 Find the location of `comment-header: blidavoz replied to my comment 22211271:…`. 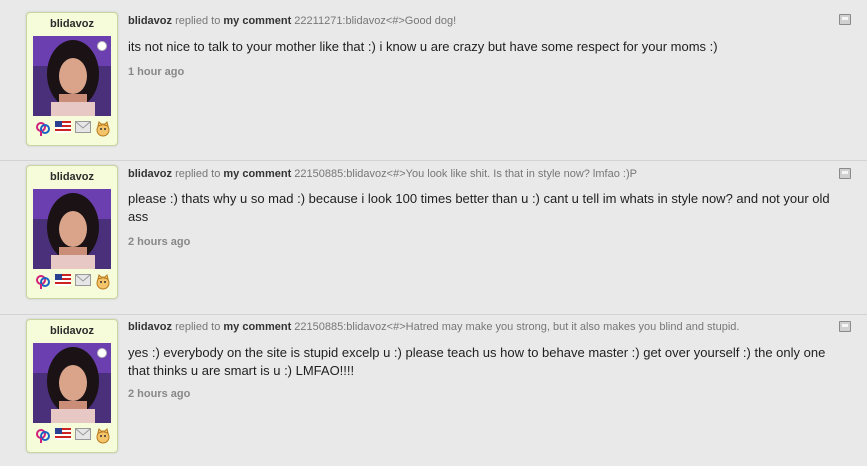

comment-header: blidavoz replied to my comment 22211271:… is located at coordinates (292, 21).